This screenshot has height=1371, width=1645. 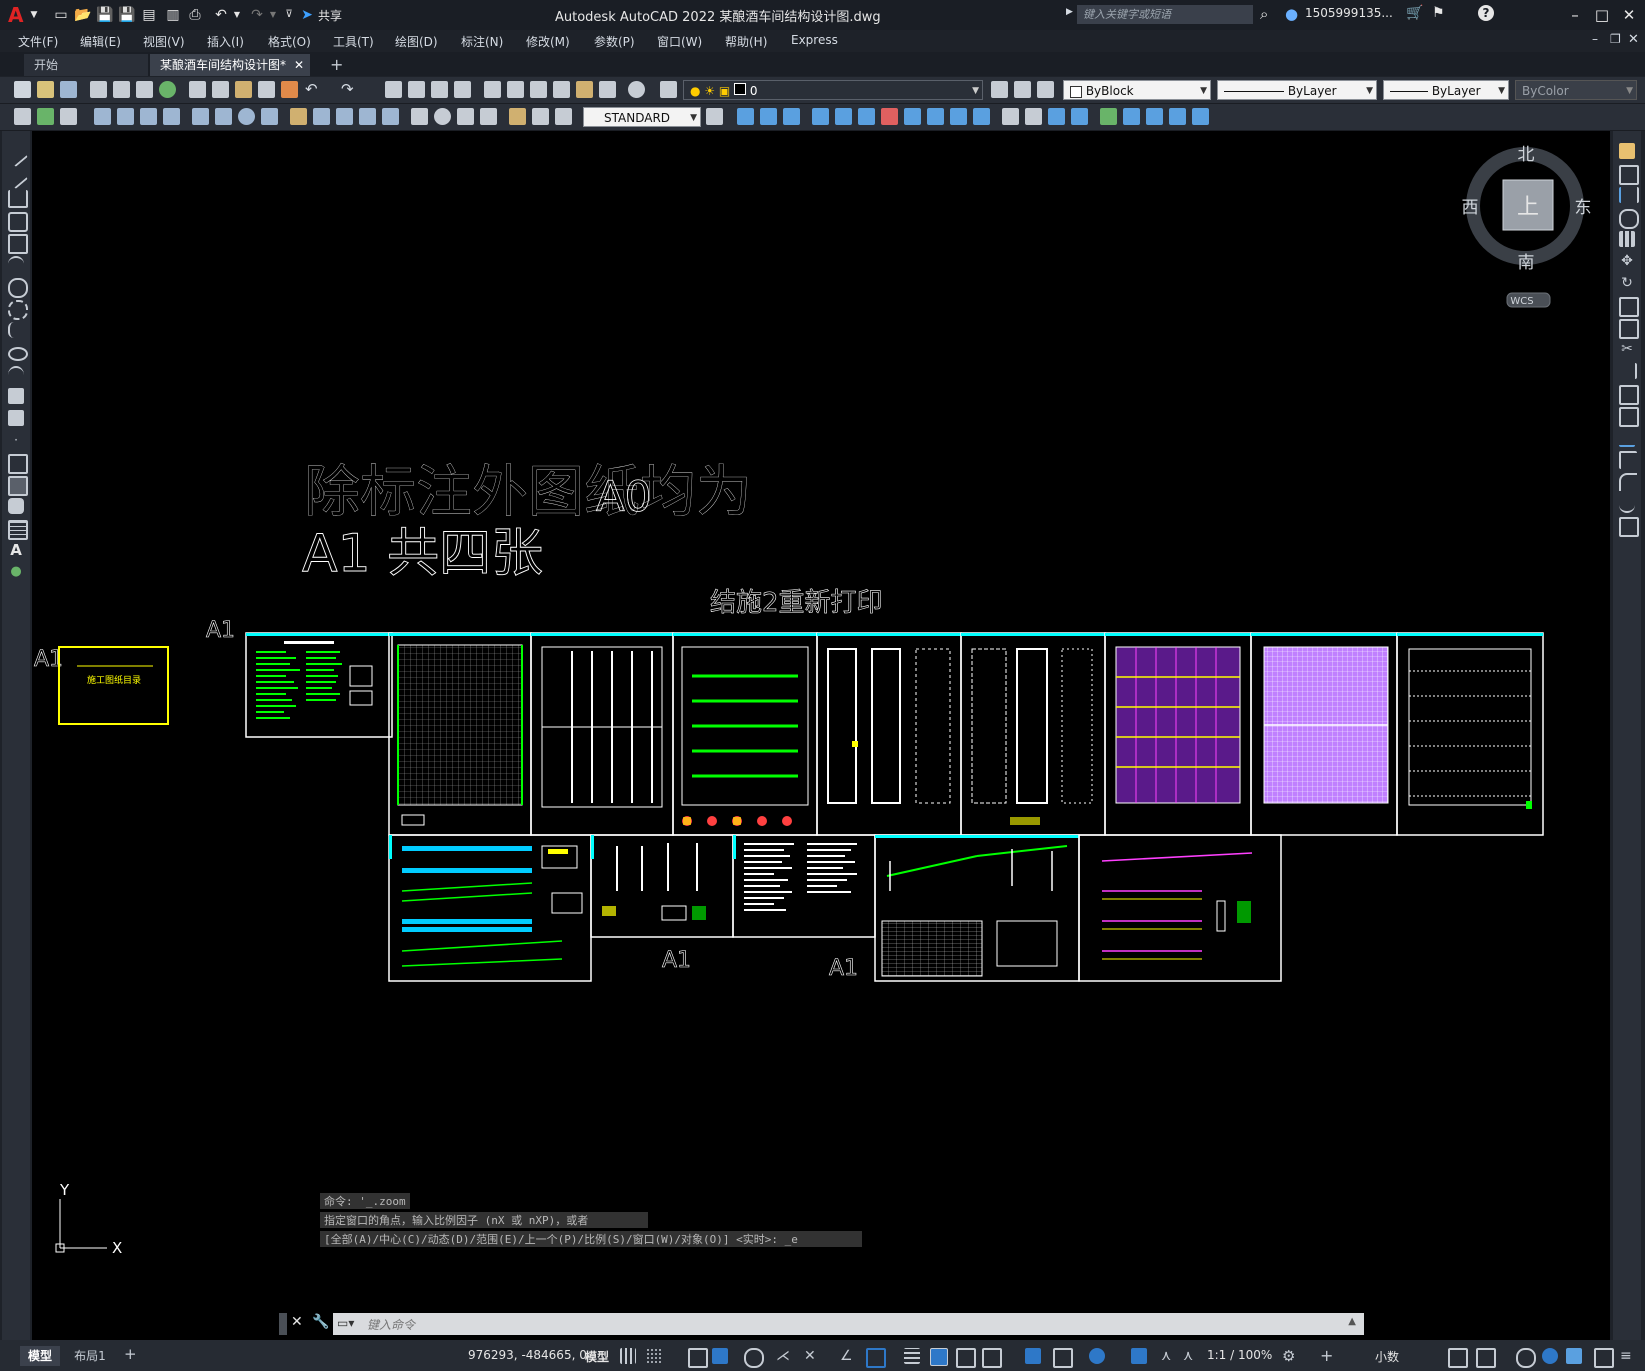 I want to click on layout-tab-model: 模型, so click(x=40, y=1356).